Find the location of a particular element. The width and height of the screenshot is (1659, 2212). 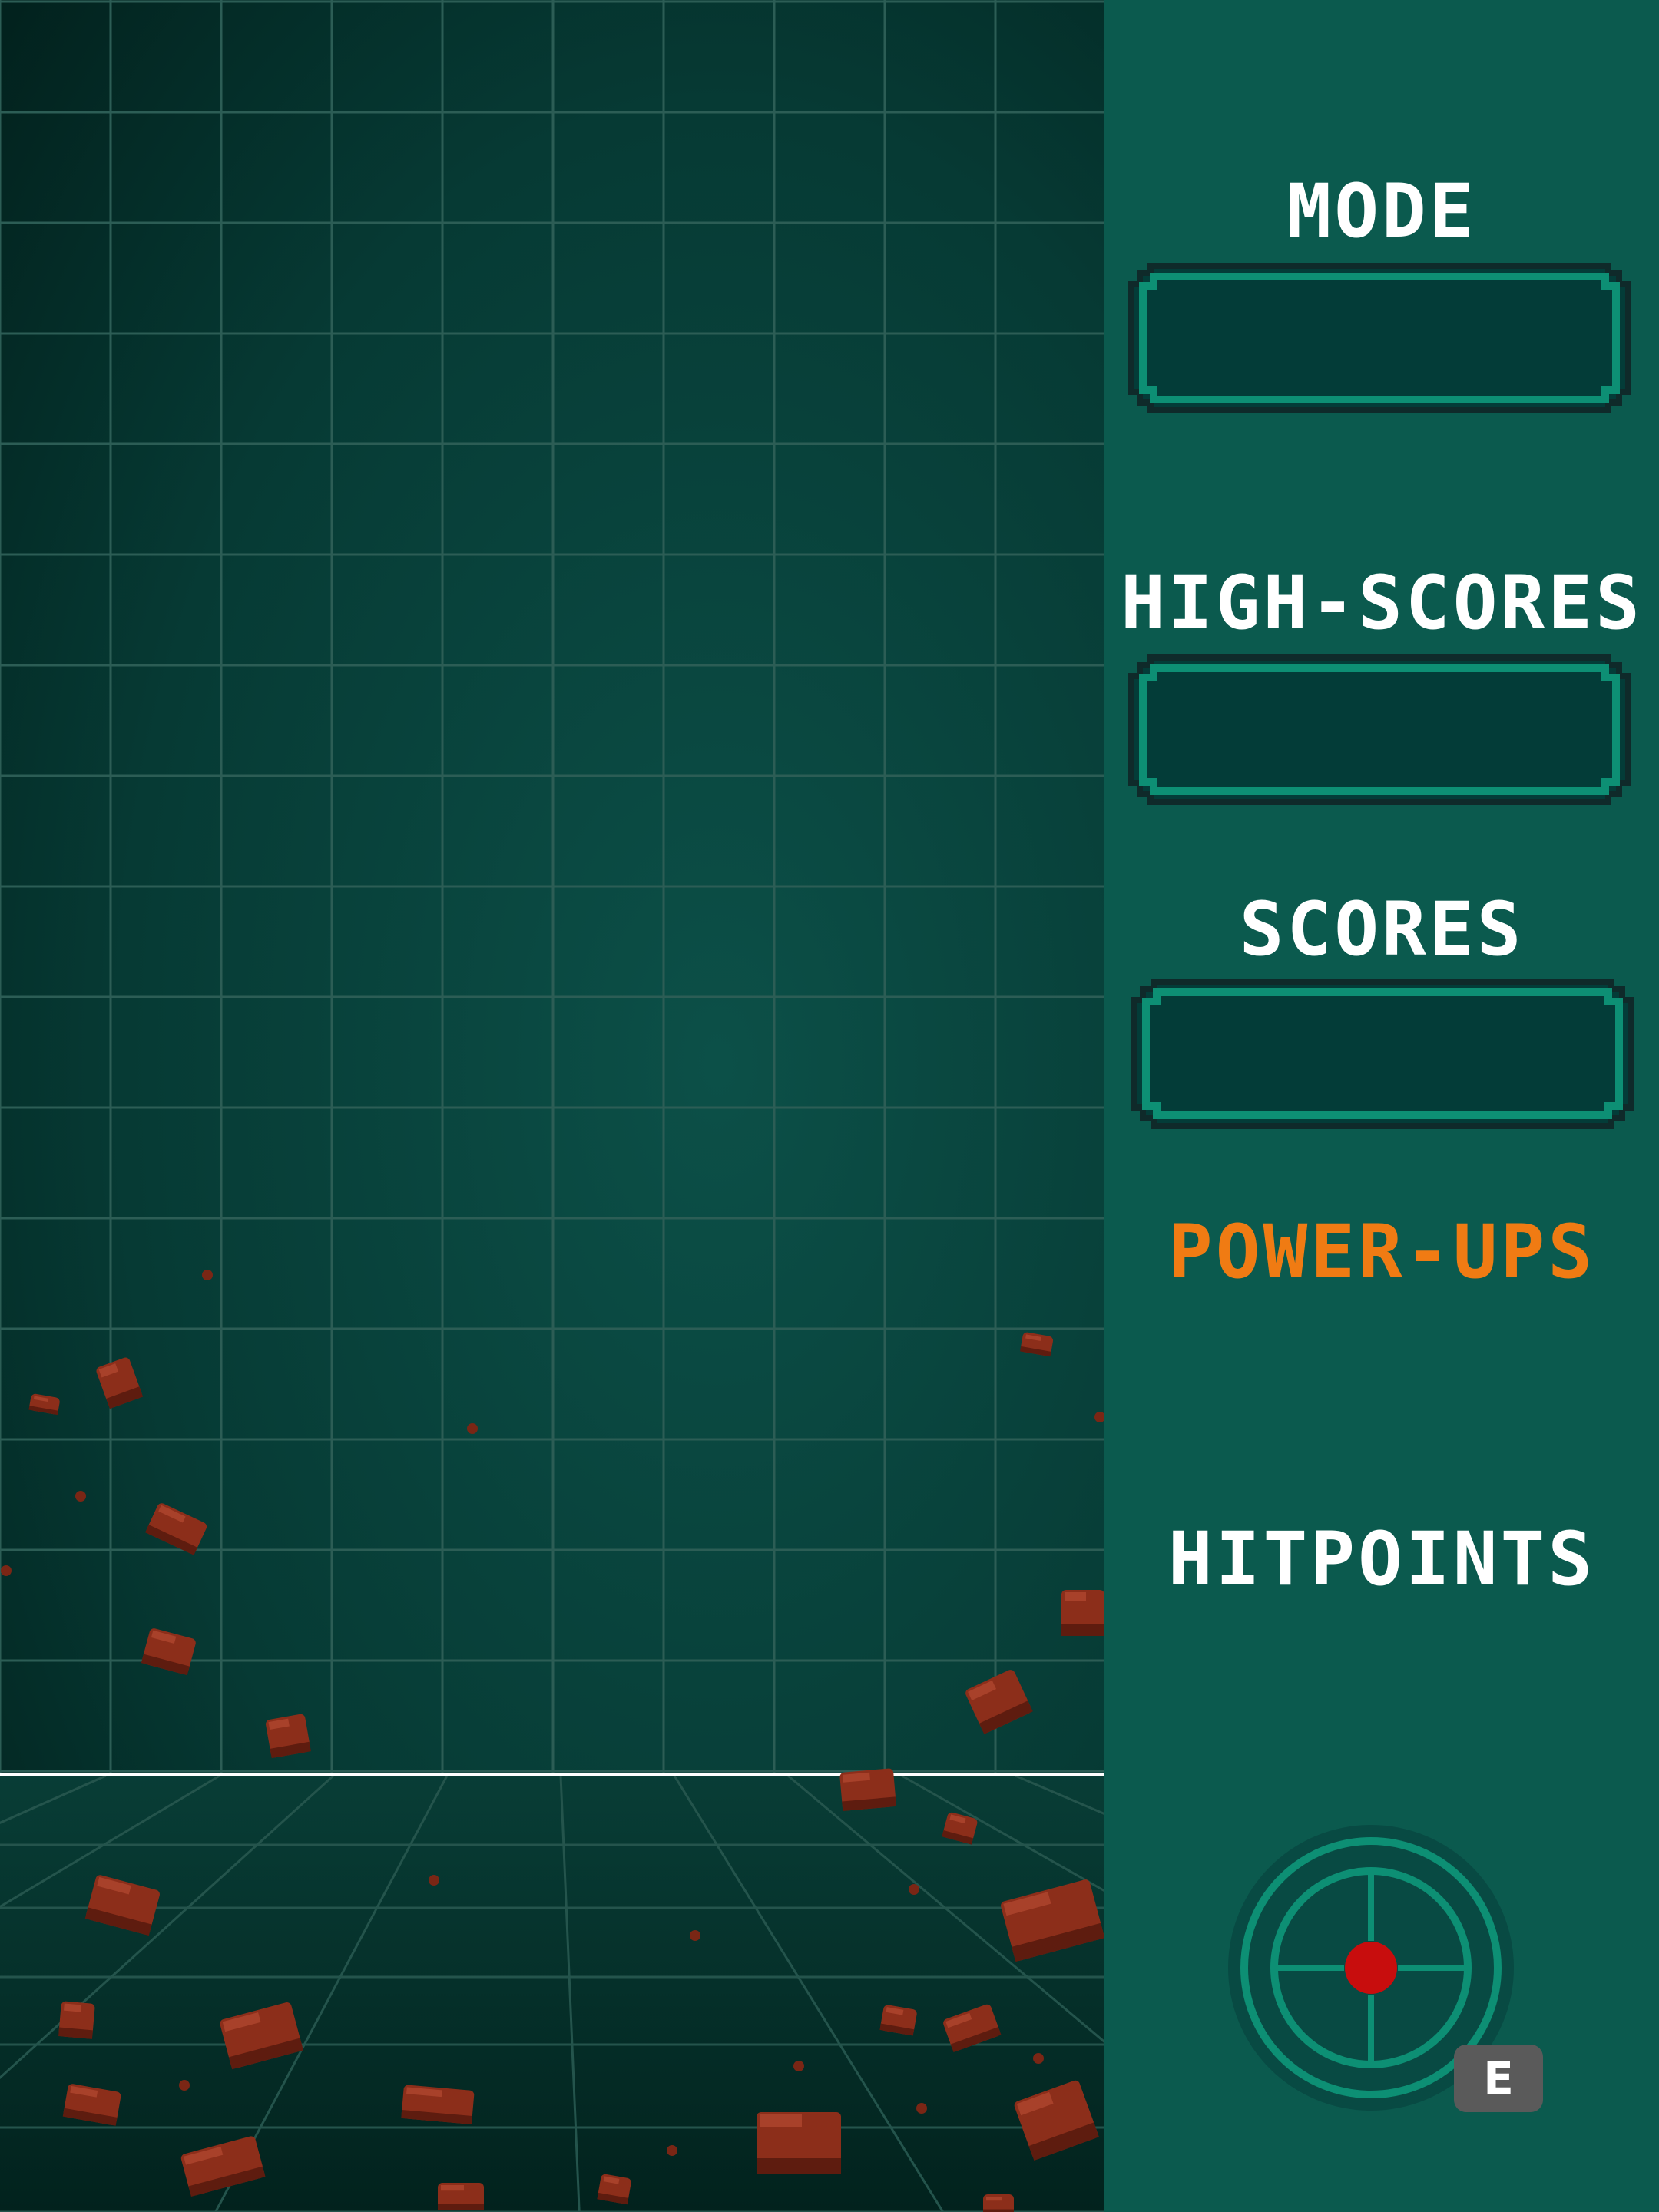

target-dot is located at coordinates (1371, 1968).